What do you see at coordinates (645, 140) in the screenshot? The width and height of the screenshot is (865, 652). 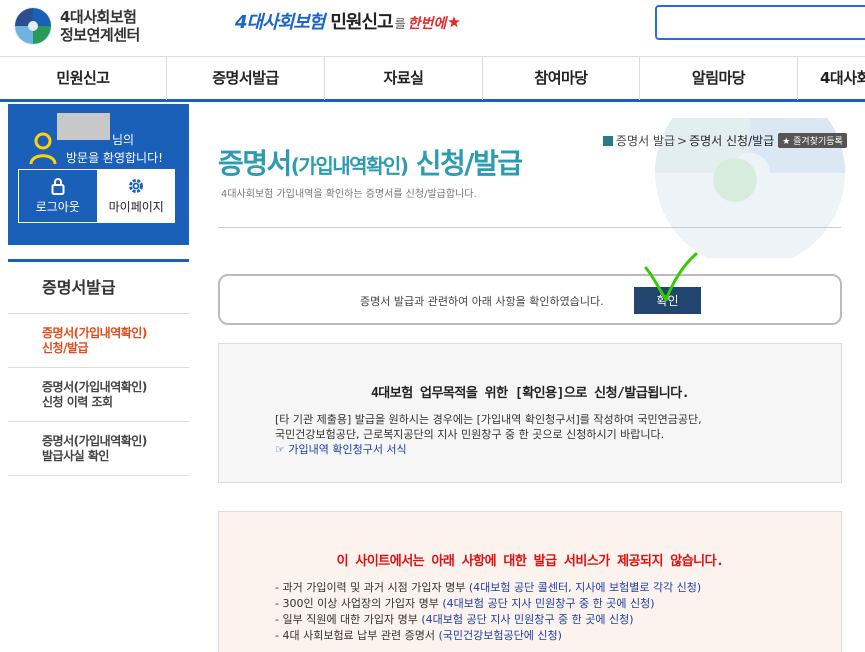 I see `breadcrumb-parent: 증명서 발급` at bounding box center [645, 140].